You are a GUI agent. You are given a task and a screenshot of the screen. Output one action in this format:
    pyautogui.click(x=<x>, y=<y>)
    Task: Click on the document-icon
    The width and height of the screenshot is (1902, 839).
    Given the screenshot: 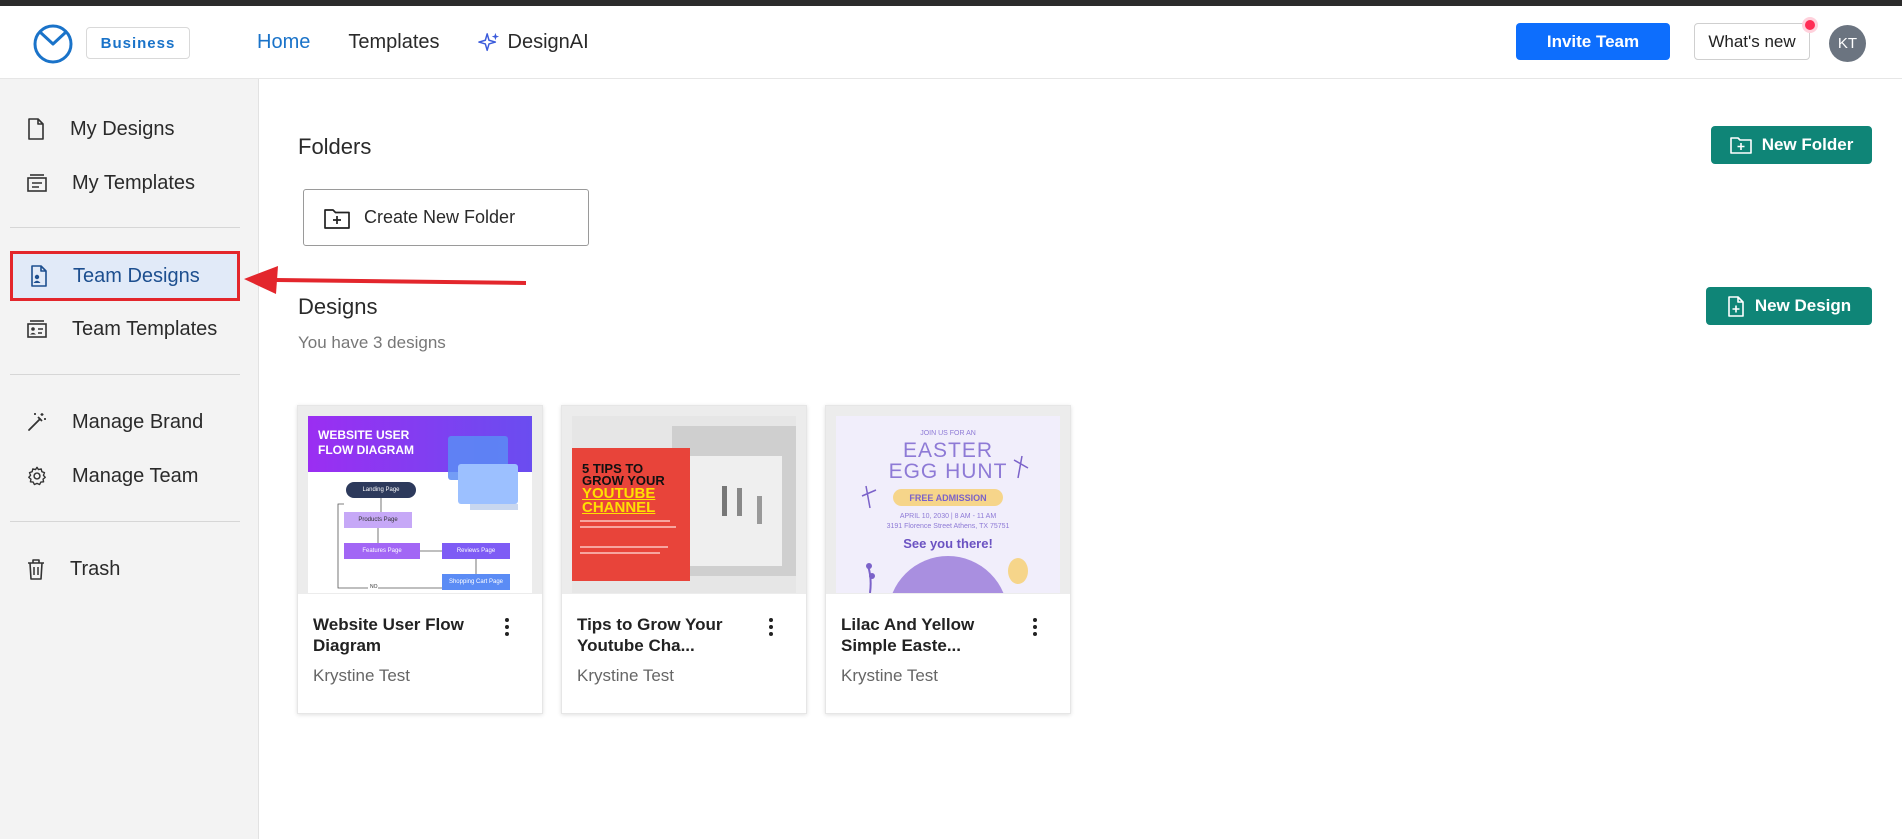 What is the action you would take?
    pyautogui.click(x=36, y=129)
    